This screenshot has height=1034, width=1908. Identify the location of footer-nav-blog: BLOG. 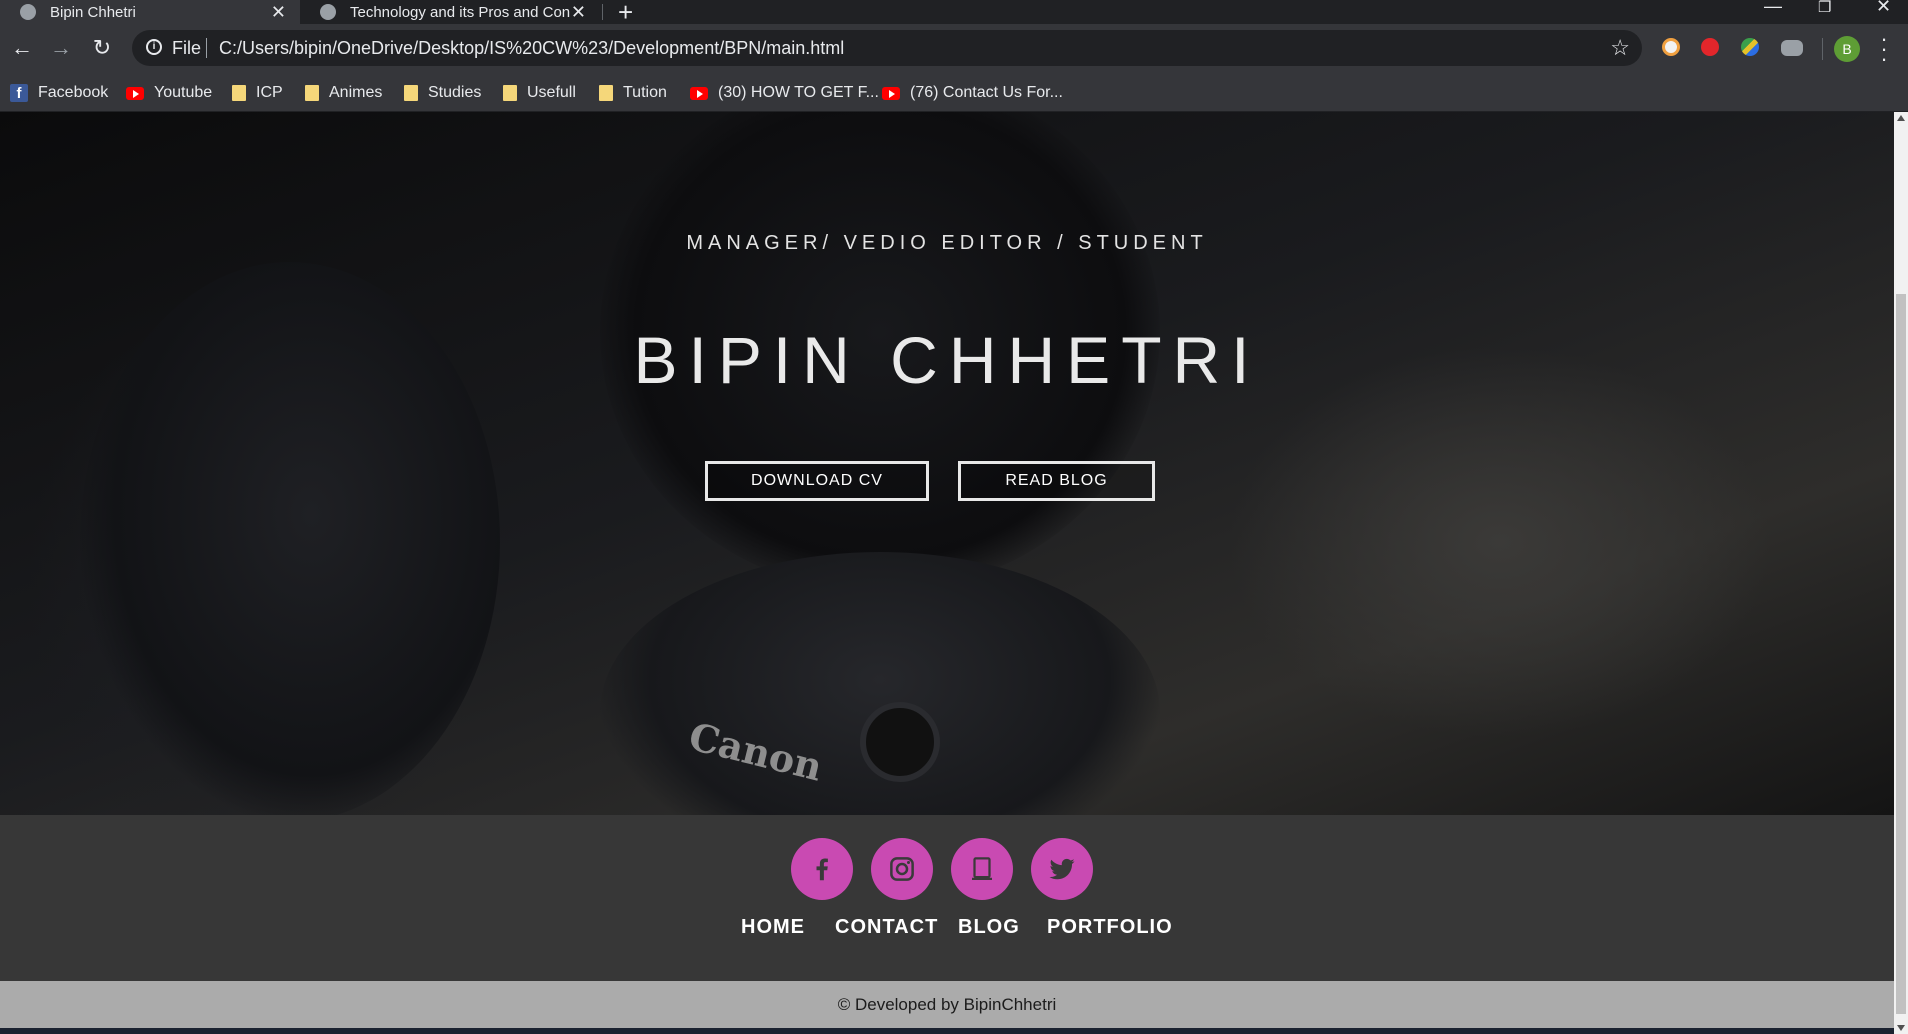
(989, 927).